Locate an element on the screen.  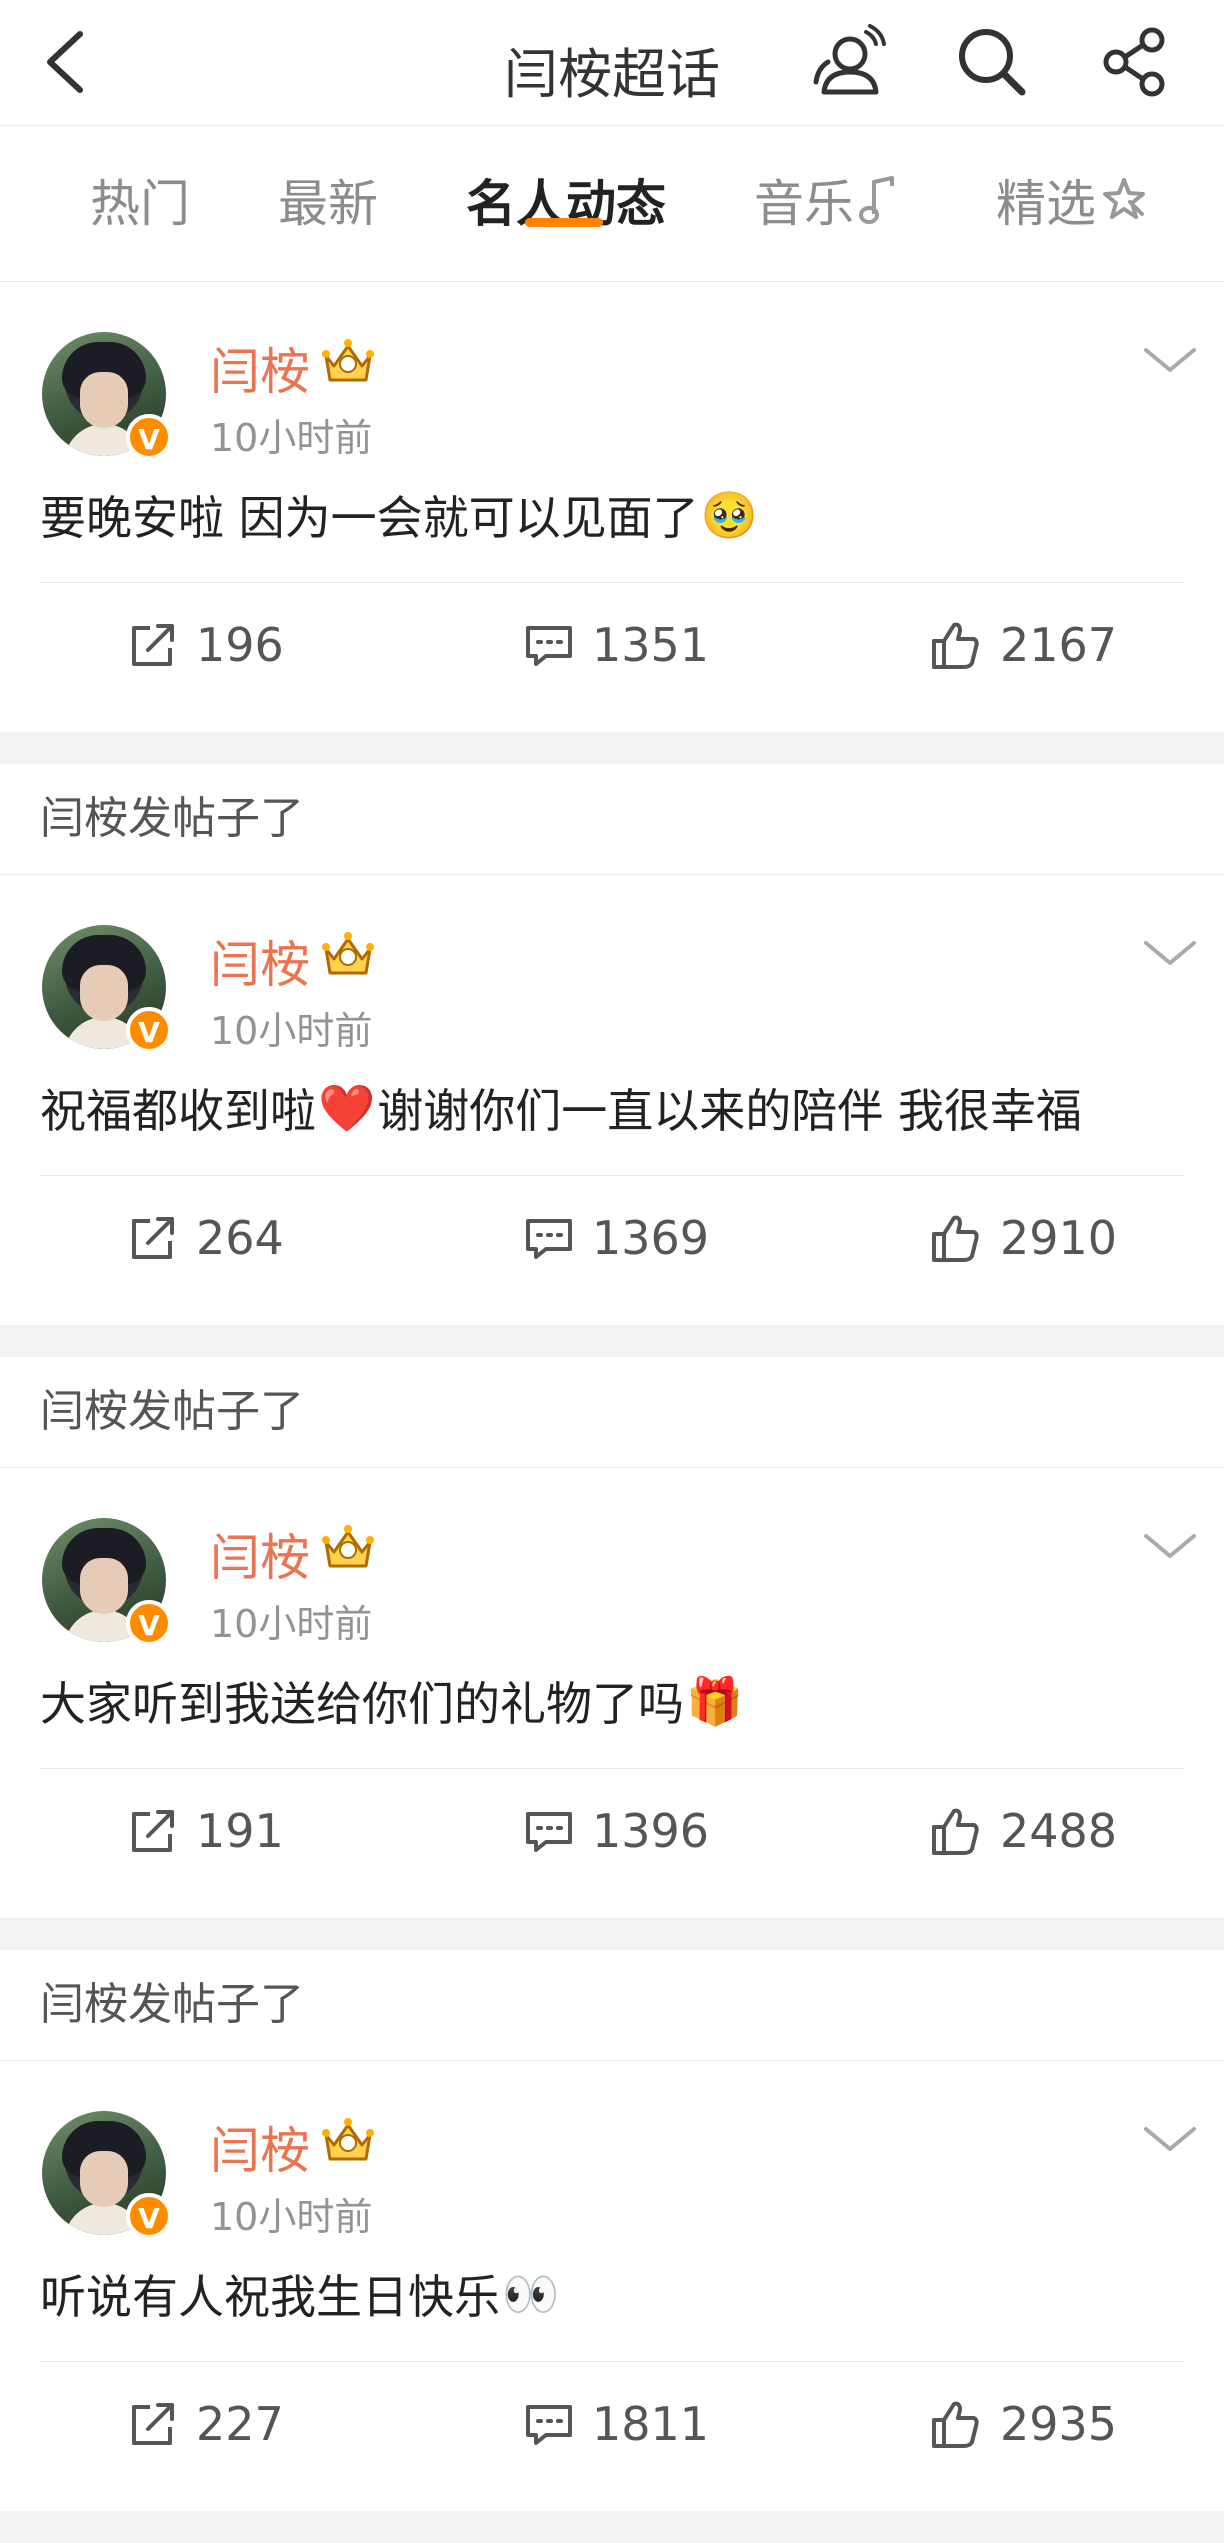
like-button: 2488 is located at coordinates (1023, 1831).